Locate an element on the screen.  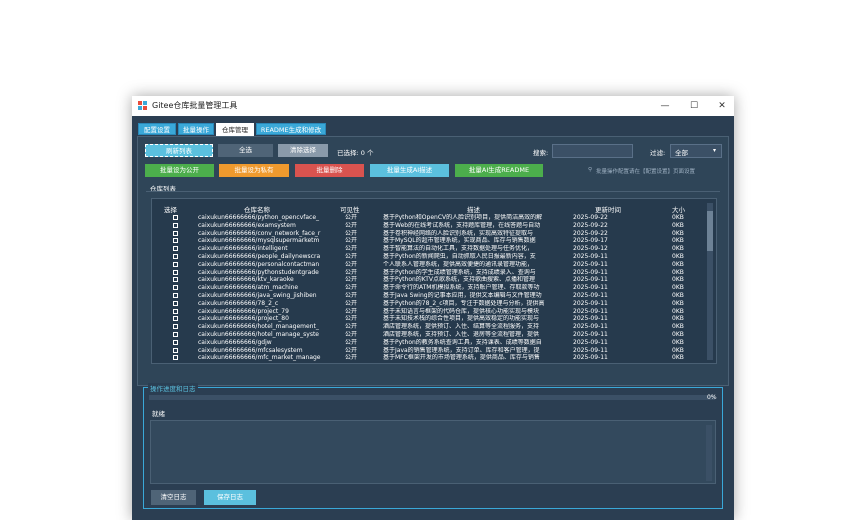
refresh-list-button: 刷新列表 is located at coordinates (179, 150).